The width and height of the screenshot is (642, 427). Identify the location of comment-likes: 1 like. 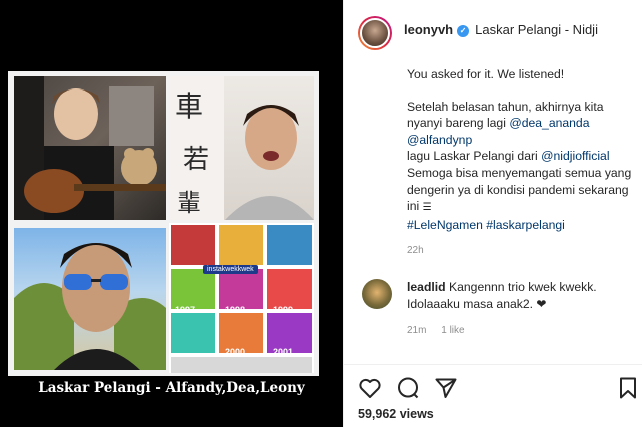
(452, 330).